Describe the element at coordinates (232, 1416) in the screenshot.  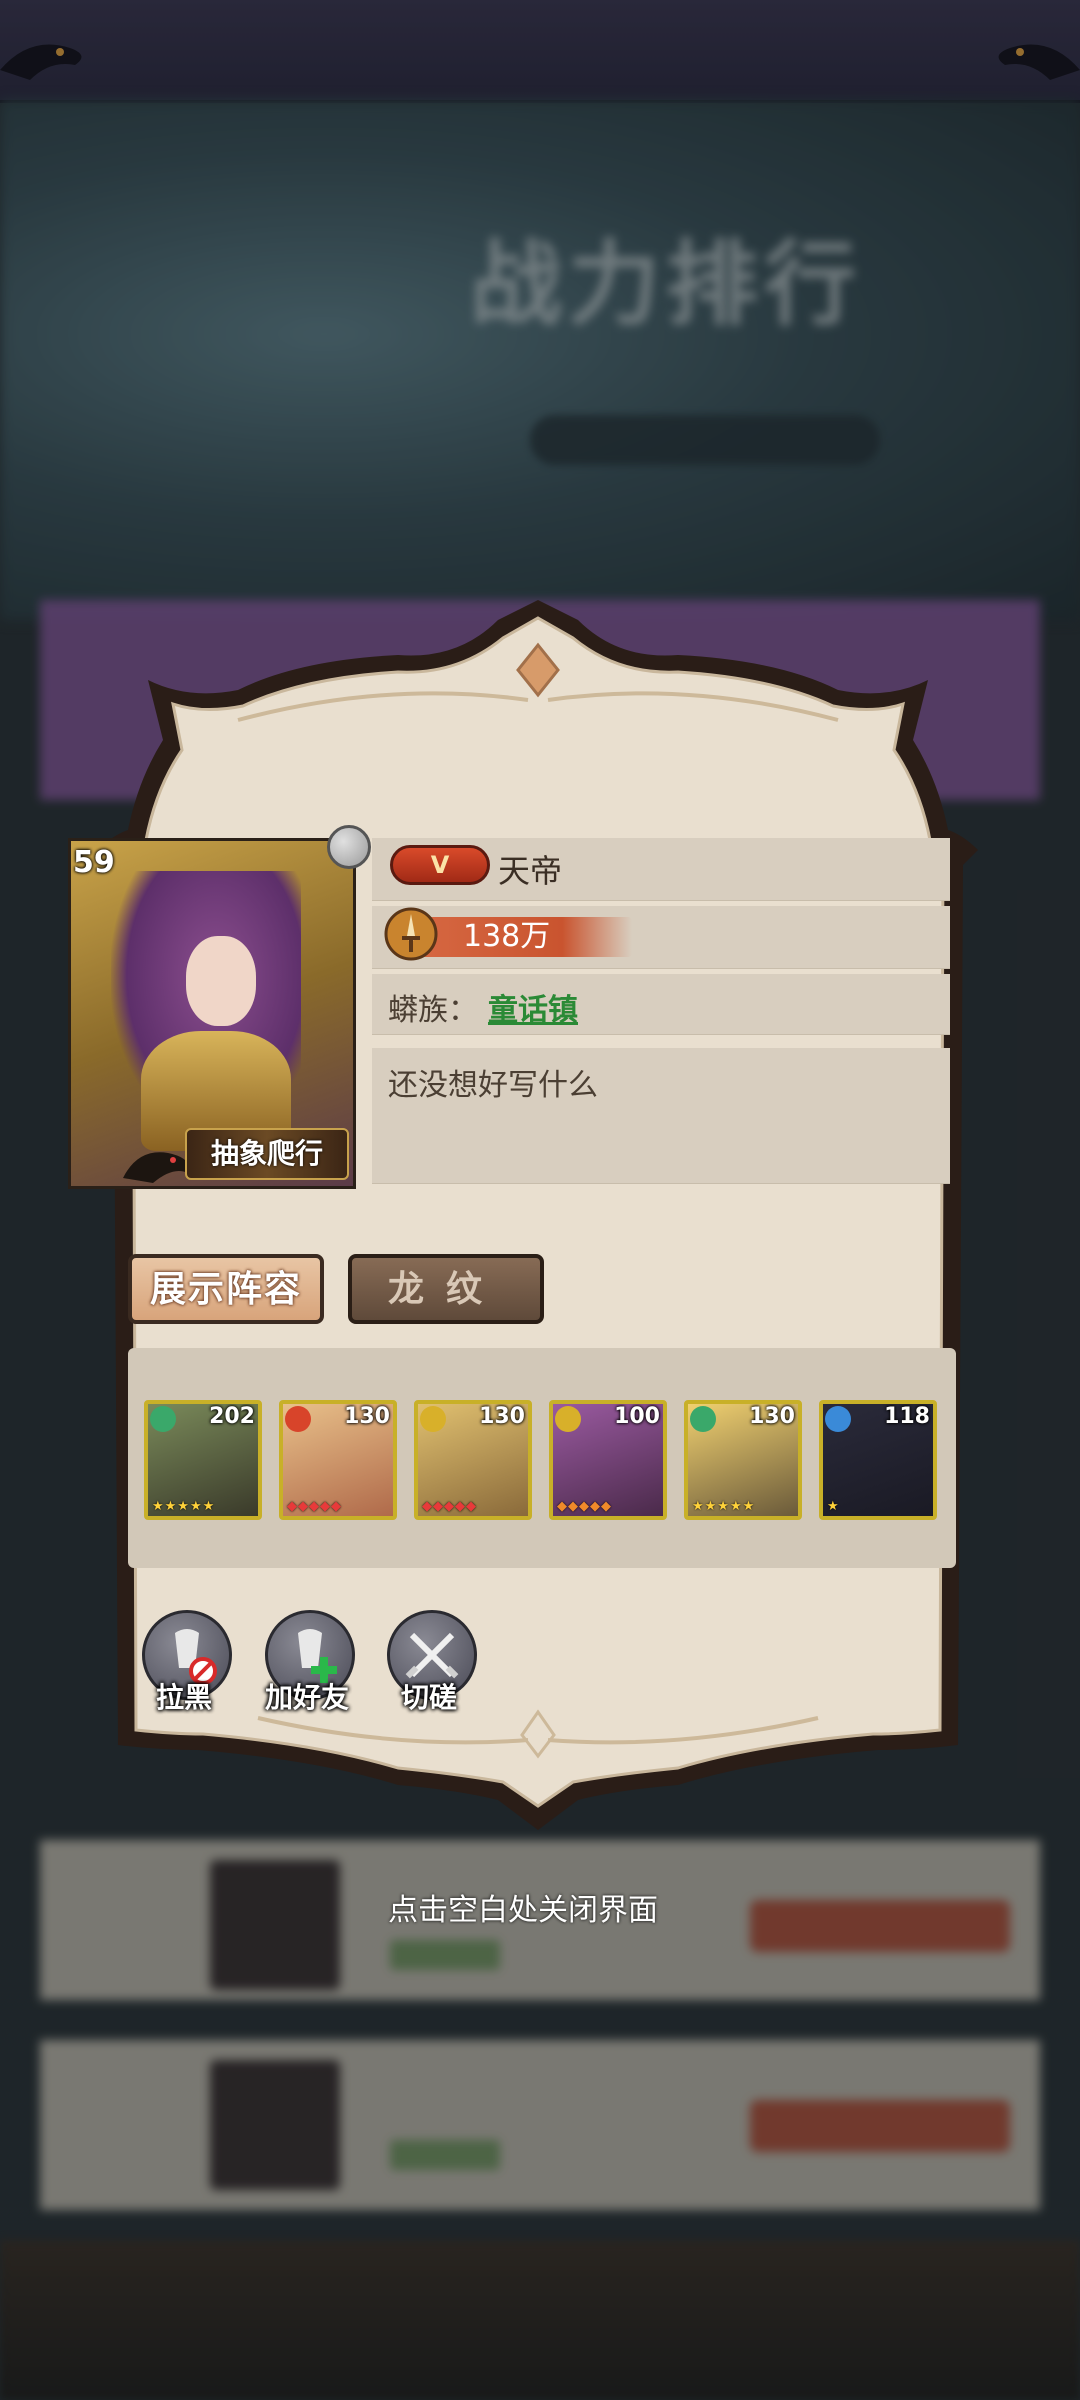
I see `hero-level: 202` at that location.